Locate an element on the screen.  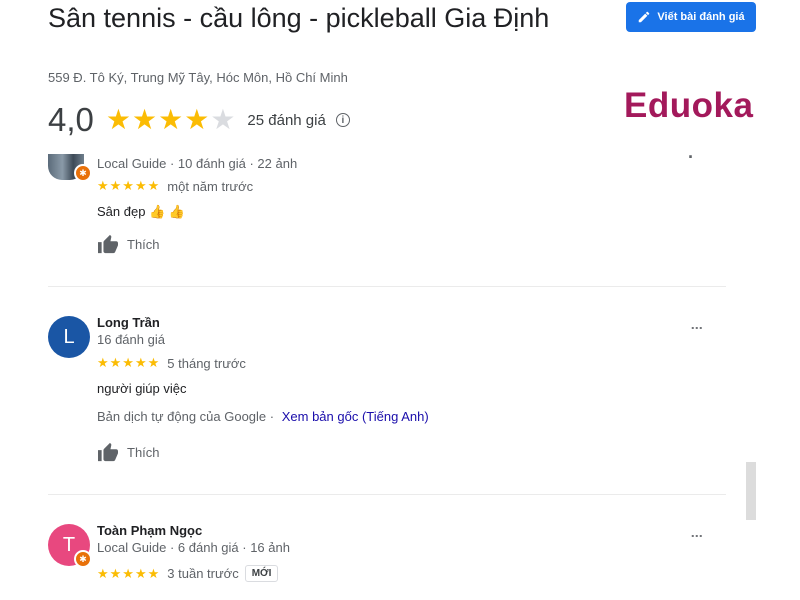
reviewer-meta: 16 đánh giá is located at coordinates (131, 339).